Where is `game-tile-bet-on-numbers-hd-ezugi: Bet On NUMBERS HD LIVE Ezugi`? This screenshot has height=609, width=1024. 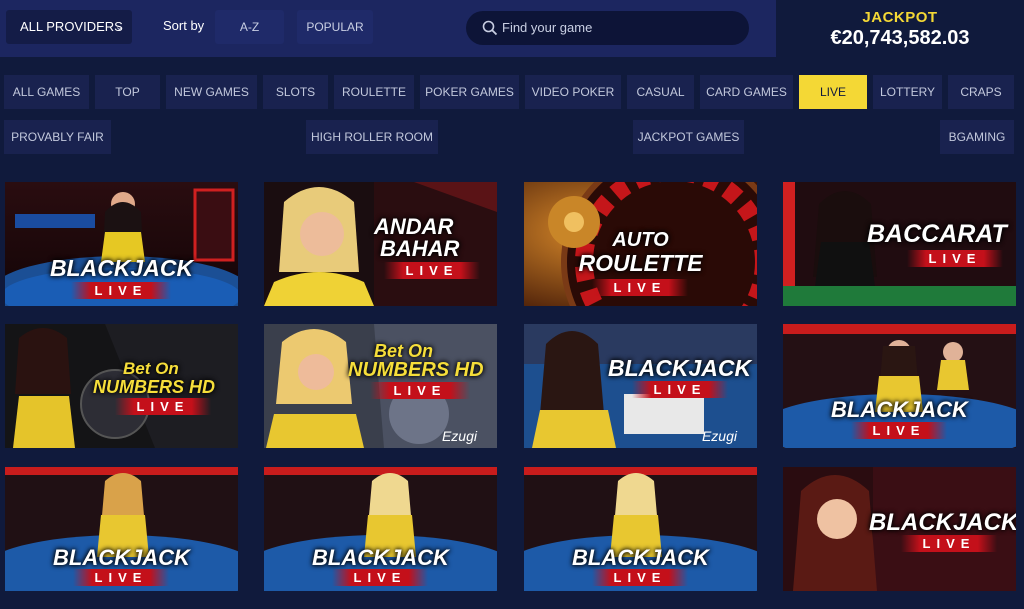
game-tile-bet-on-numbers-hd-ezugi: Bet On NUMBERS HD LIVE Ezugi is located at coordinates (380, 386).